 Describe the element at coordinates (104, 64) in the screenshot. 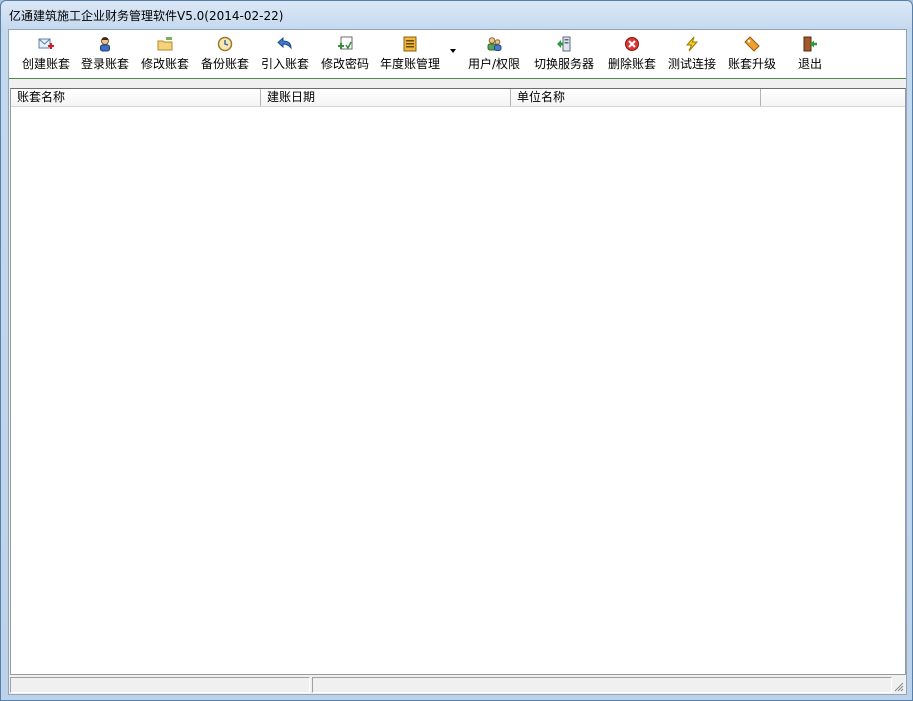

I see `login-ledger-label: 登录账套` at that location.